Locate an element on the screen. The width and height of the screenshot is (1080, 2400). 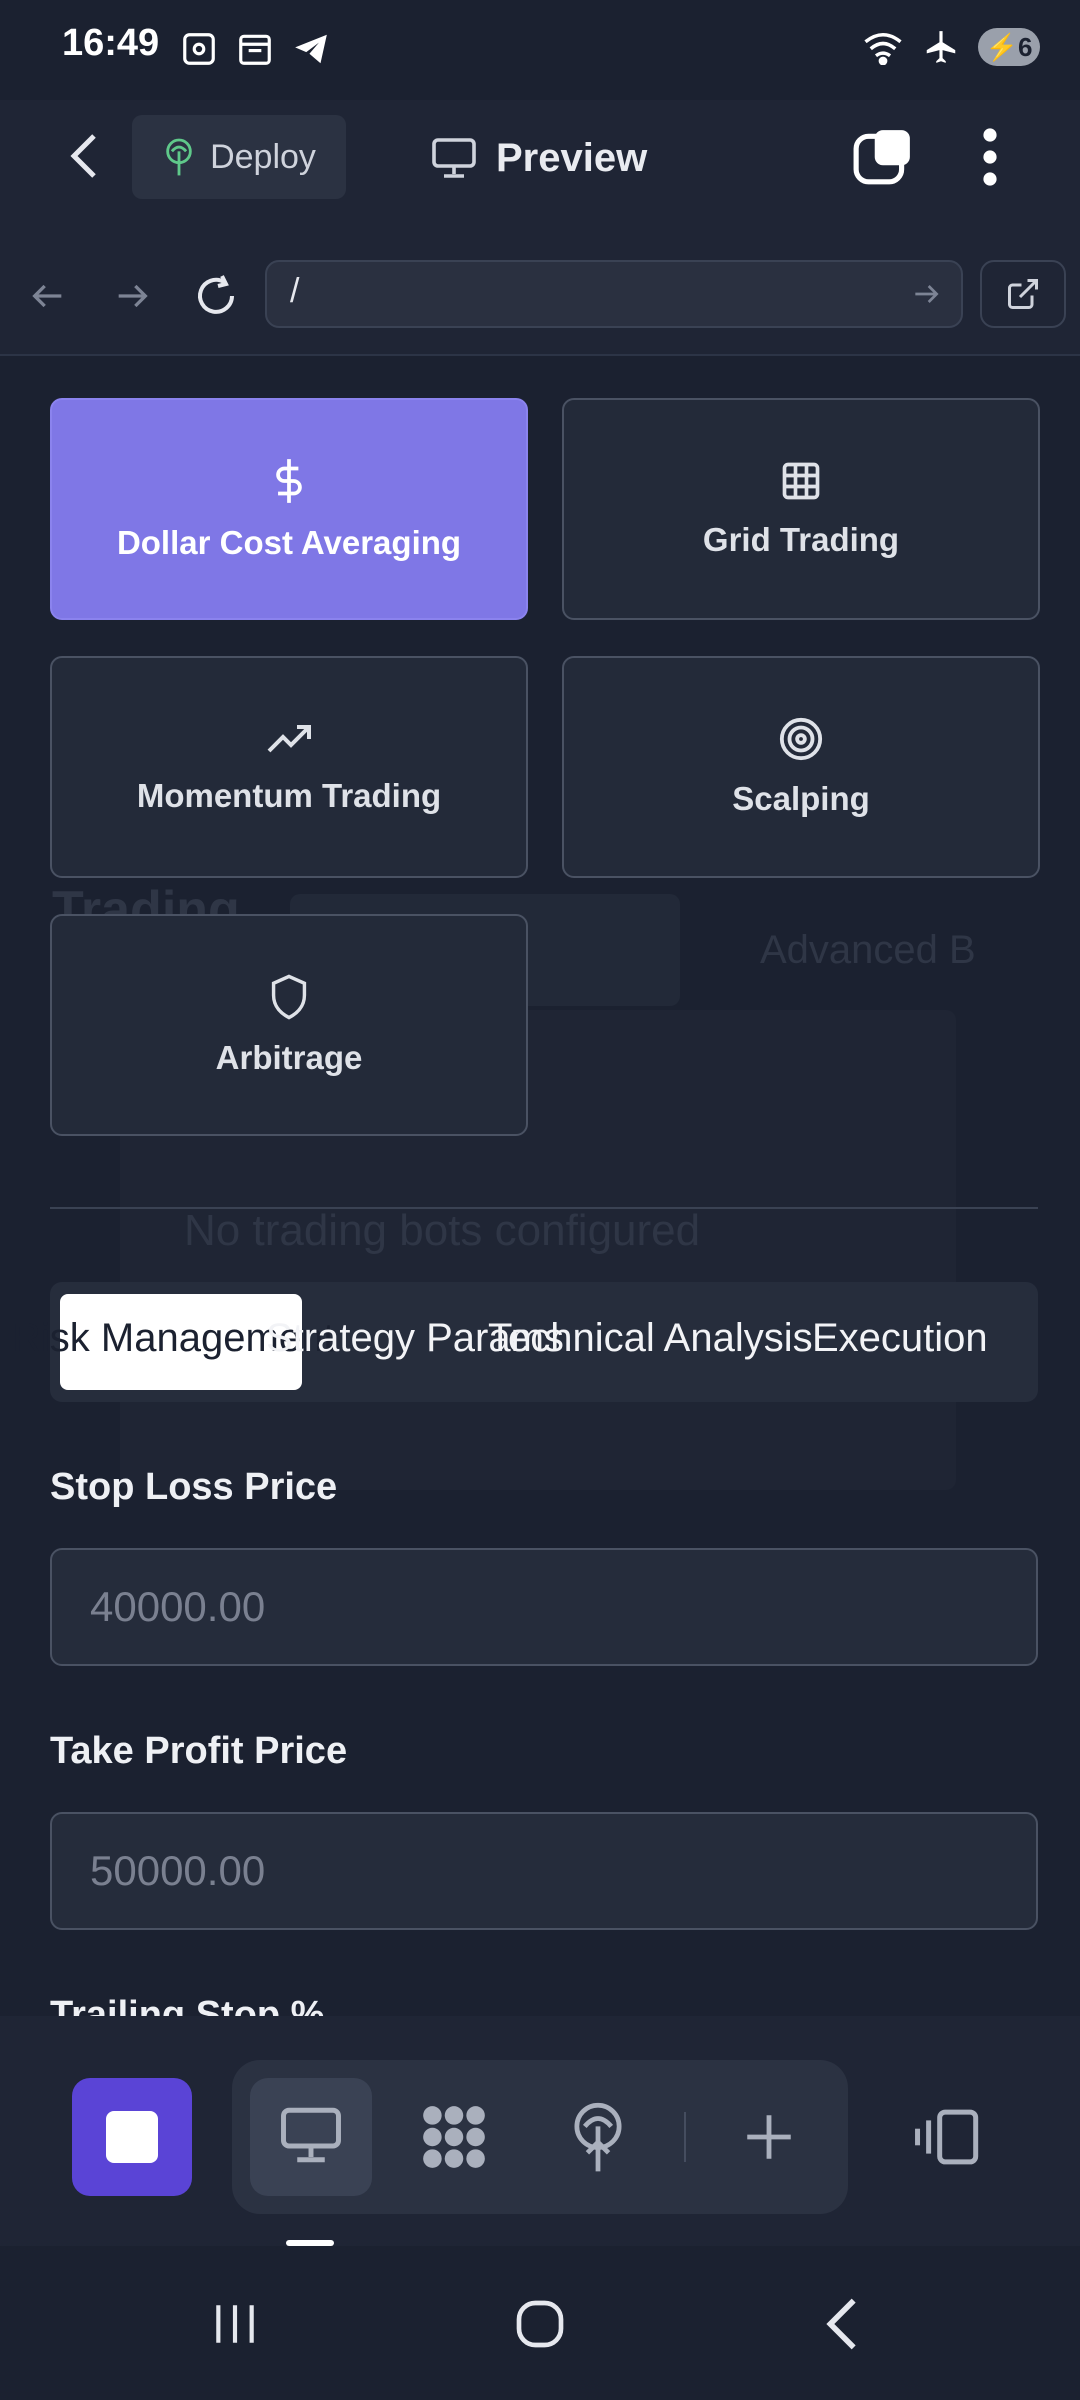
deploy-button: Deploy is located at coordinates (239, 157).